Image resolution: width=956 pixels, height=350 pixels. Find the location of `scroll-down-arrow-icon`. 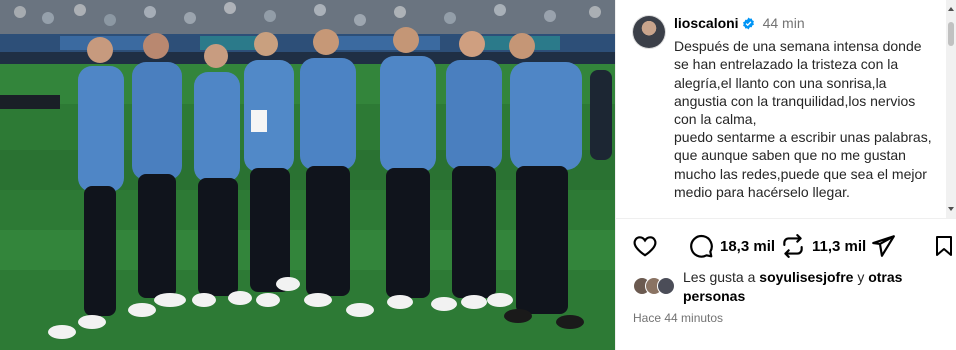

scroll-down-arrow-icon is located at coordinates (951, 209).